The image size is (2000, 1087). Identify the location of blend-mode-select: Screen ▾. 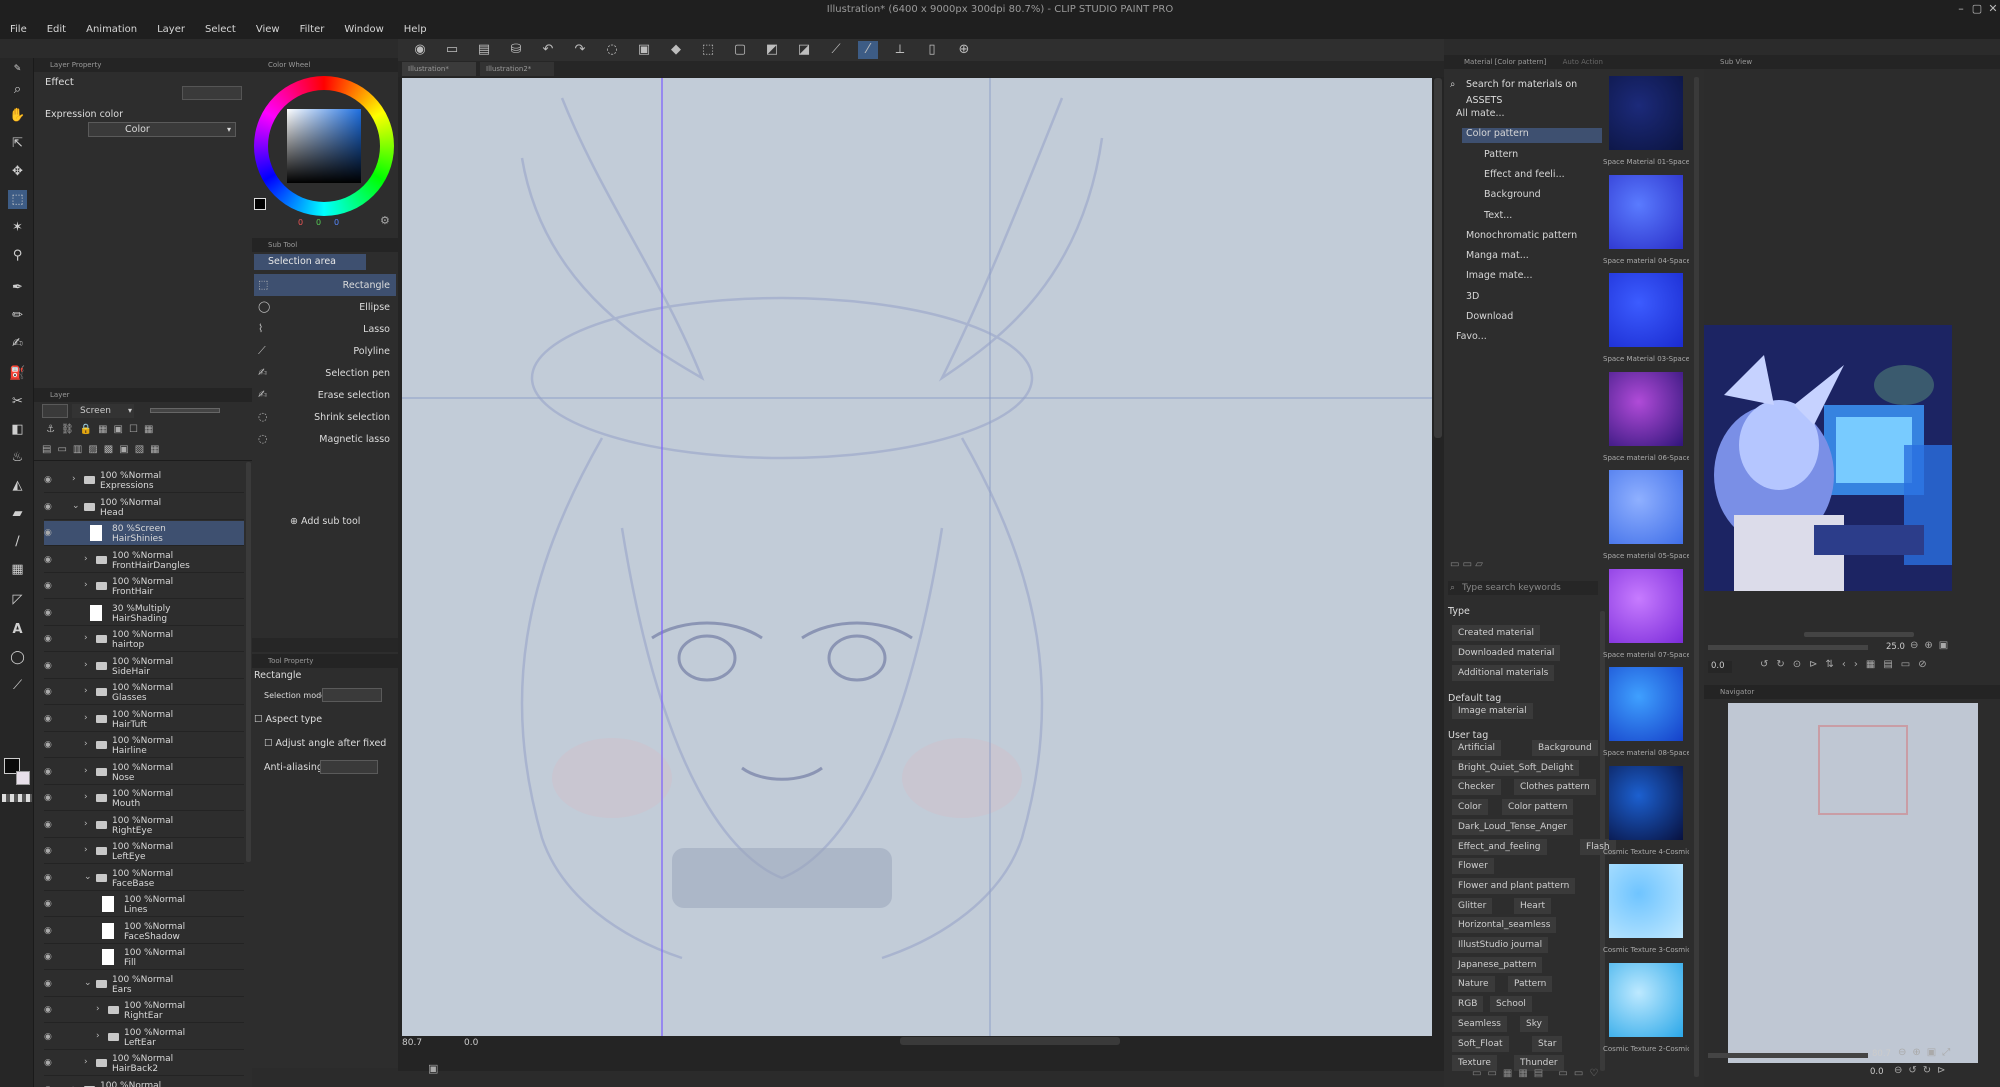
(103, 411).